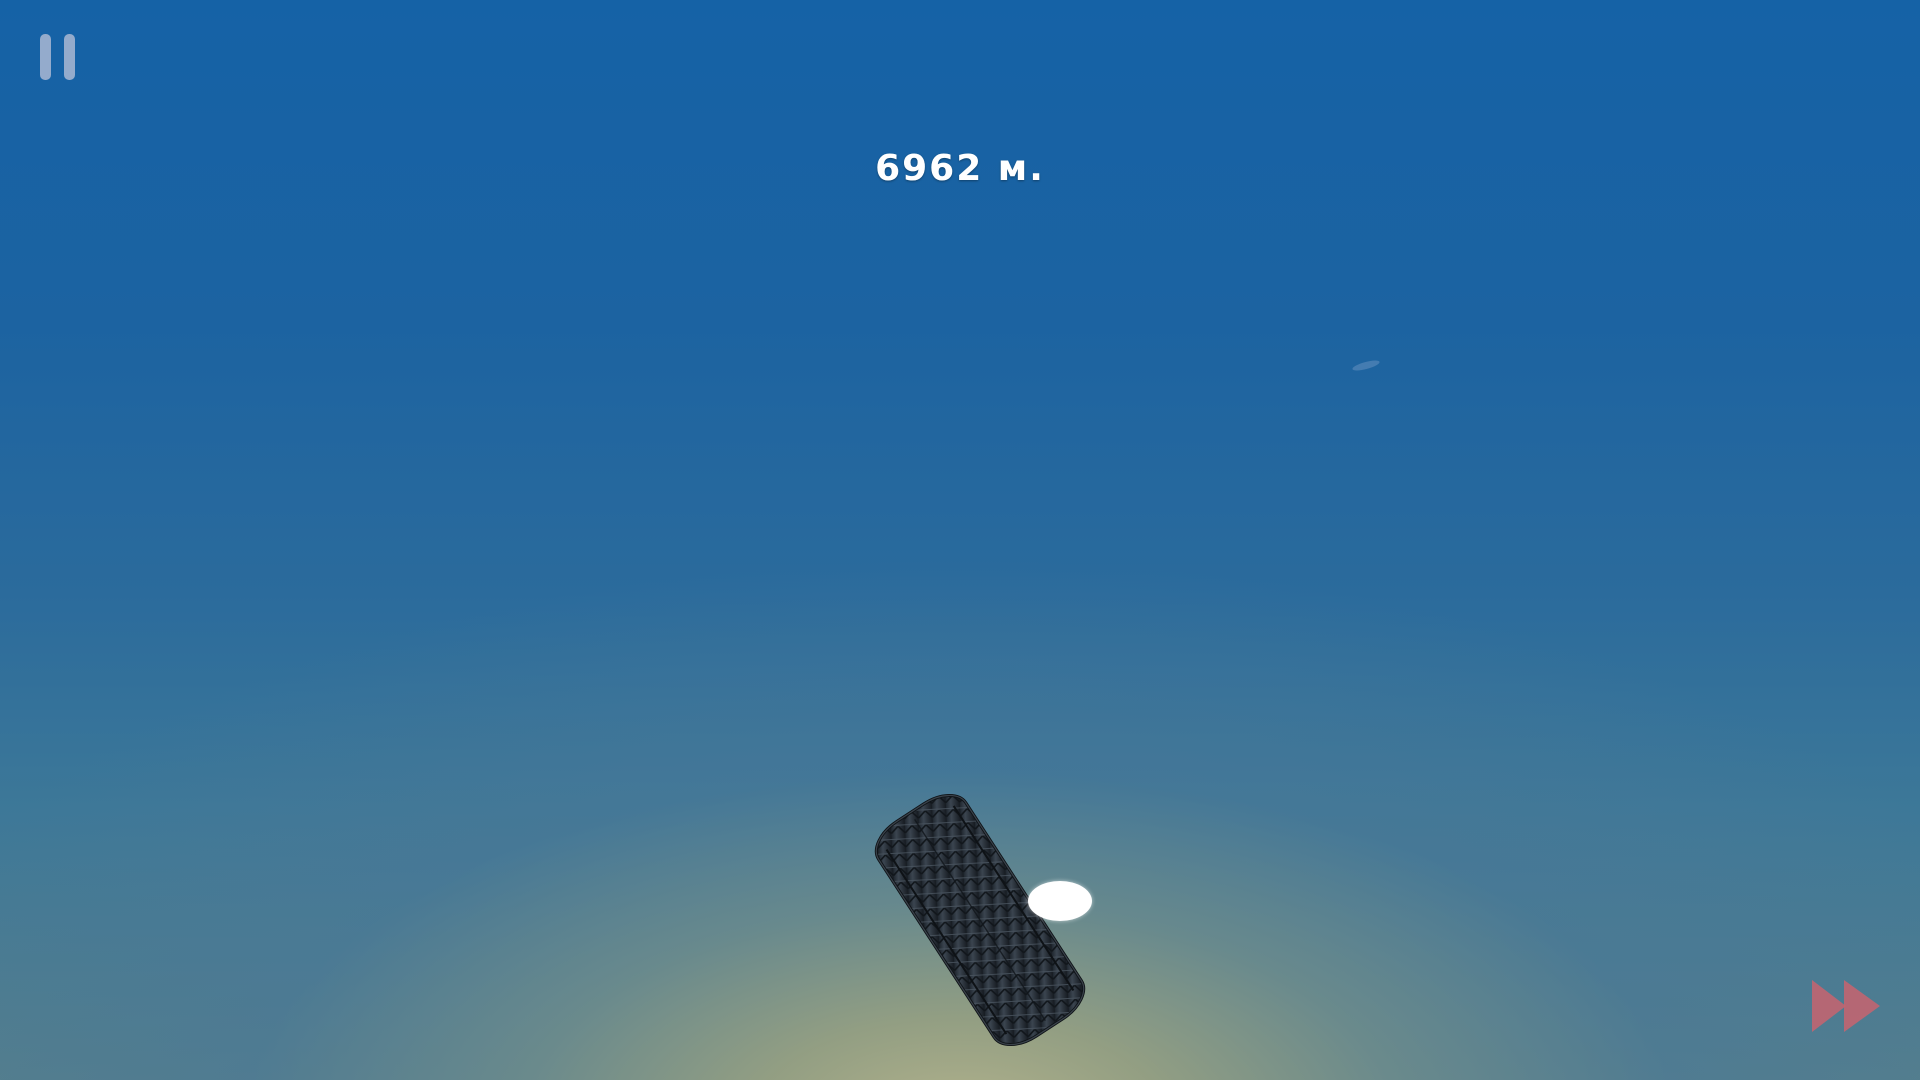 The image size is (1920, 1080). Describe the element at coordinates (45, 57) in the screenshot. I see `pause-icon-bar-left` at that location.